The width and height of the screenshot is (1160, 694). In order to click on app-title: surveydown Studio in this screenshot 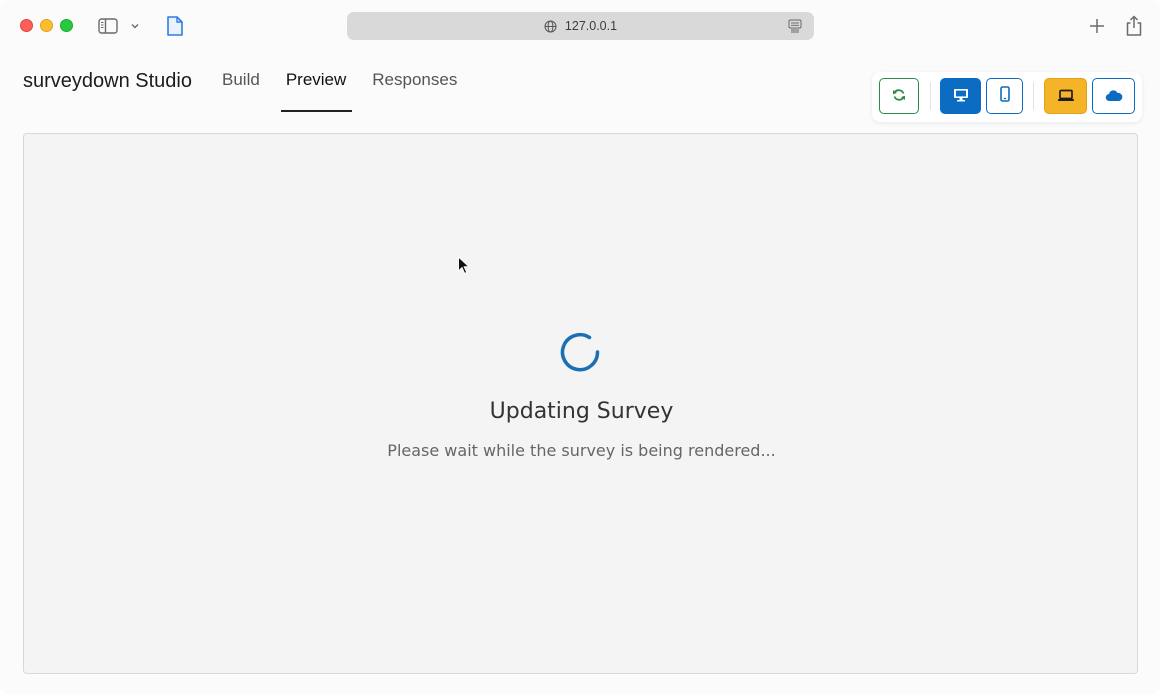, I will do `click(107, 81)`.